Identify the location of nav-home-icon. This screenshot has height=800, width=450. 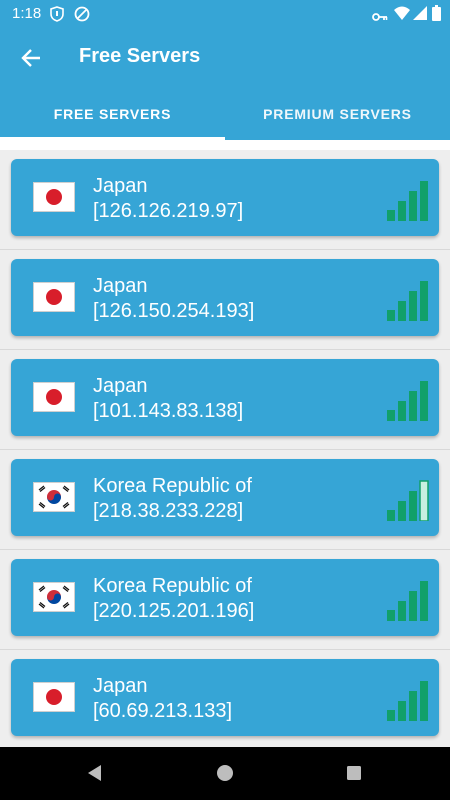
(225, 773).